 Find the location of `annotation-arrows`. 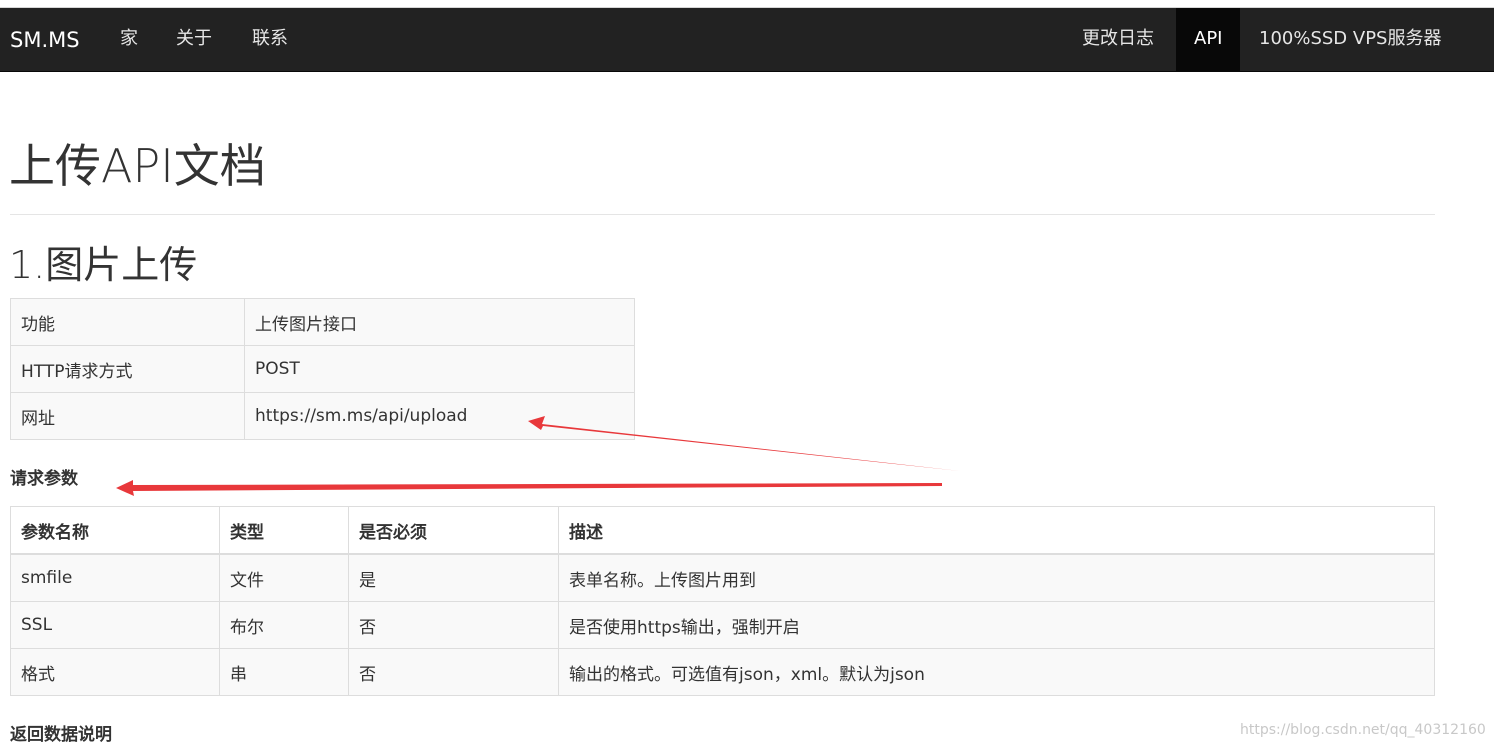

annotation-arrows is located at coordinates (538, 456).